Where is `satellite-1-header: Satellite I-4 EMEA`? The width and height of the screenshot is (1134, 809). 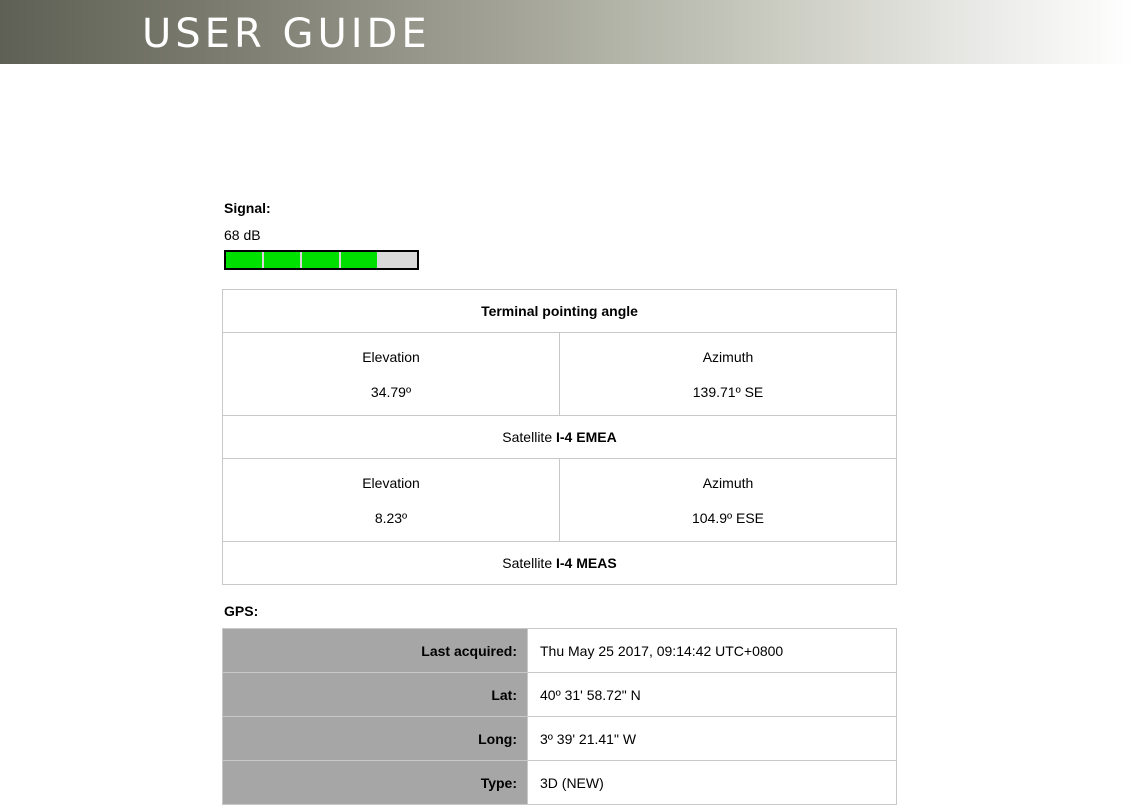 satellite-1-header: Satellite I-4 EMEA is located at coordinates (559, 437).